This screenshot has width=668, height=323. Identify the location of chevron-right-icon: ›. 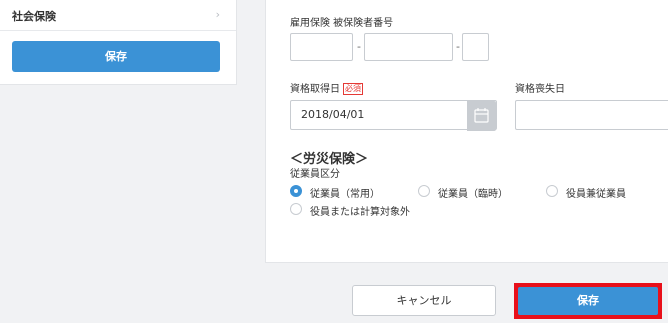
(217, 14).